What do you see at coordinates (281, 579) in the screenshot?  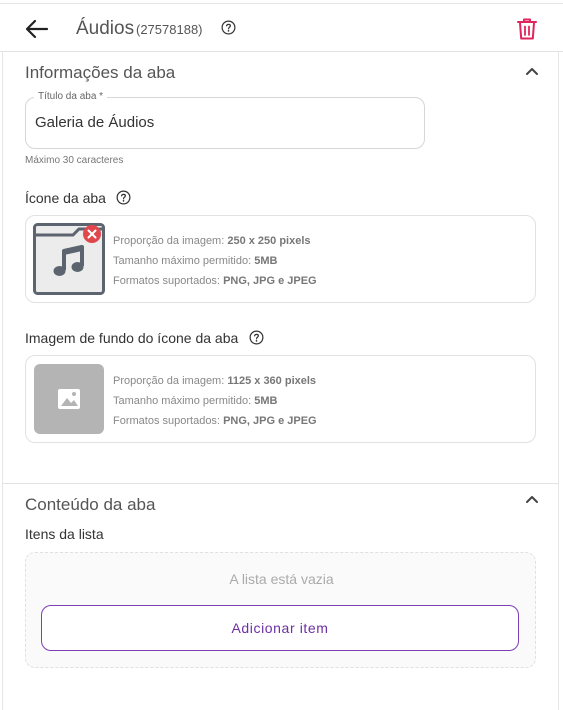 I see `empty-list-text: A lista está vazia` at bounding box center [281, 579].